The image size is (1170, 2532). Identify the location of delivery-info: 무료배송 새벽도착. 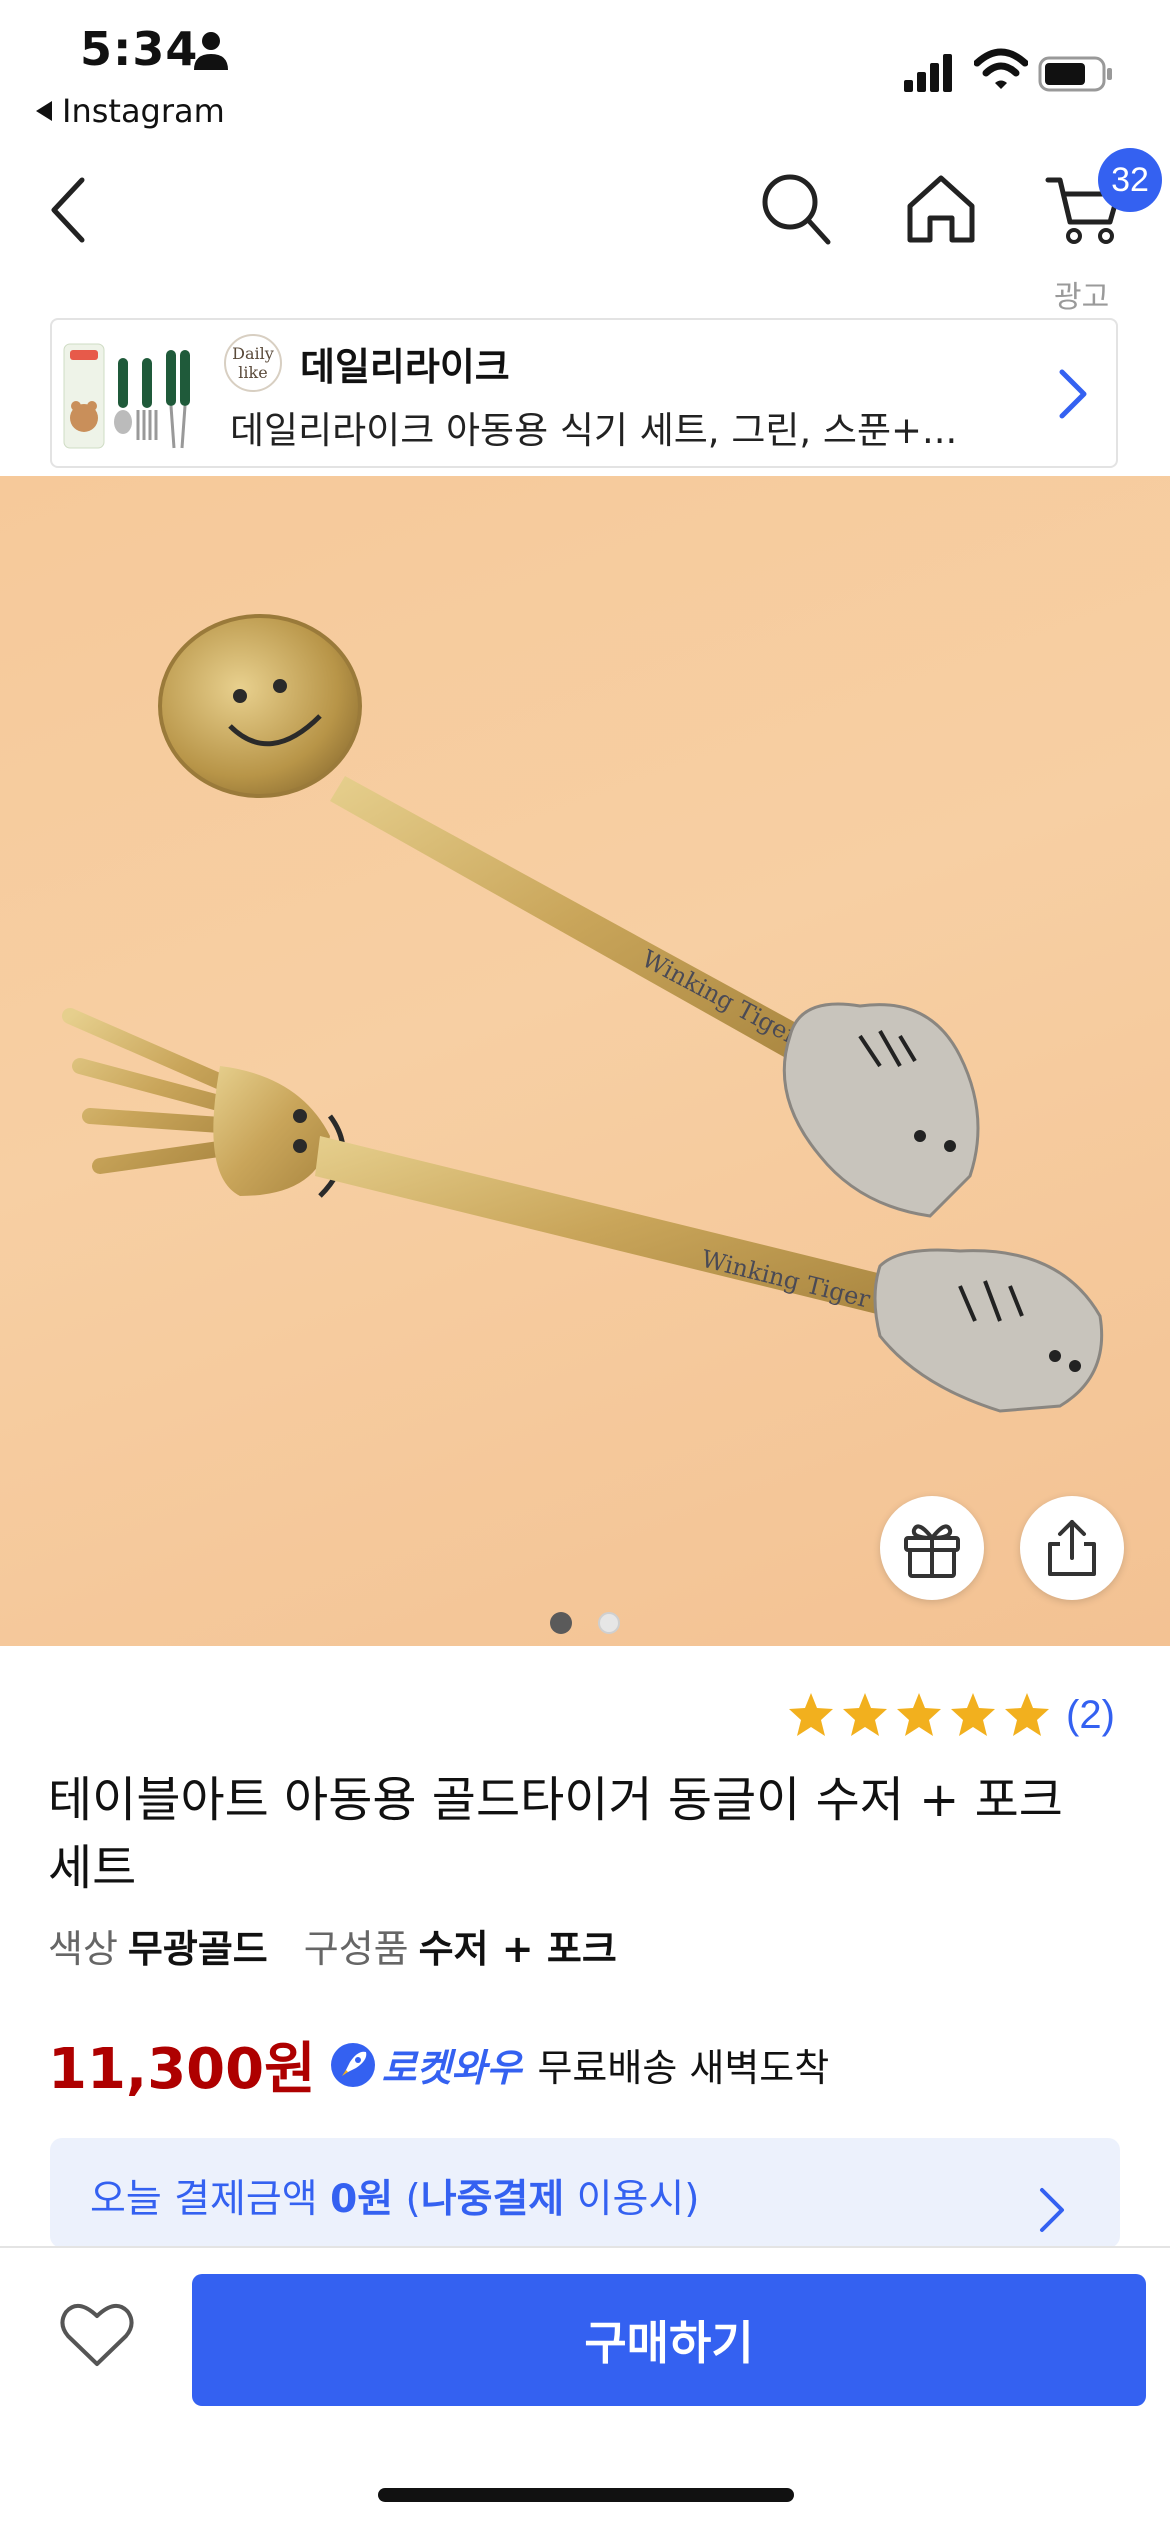
(683, 2068).